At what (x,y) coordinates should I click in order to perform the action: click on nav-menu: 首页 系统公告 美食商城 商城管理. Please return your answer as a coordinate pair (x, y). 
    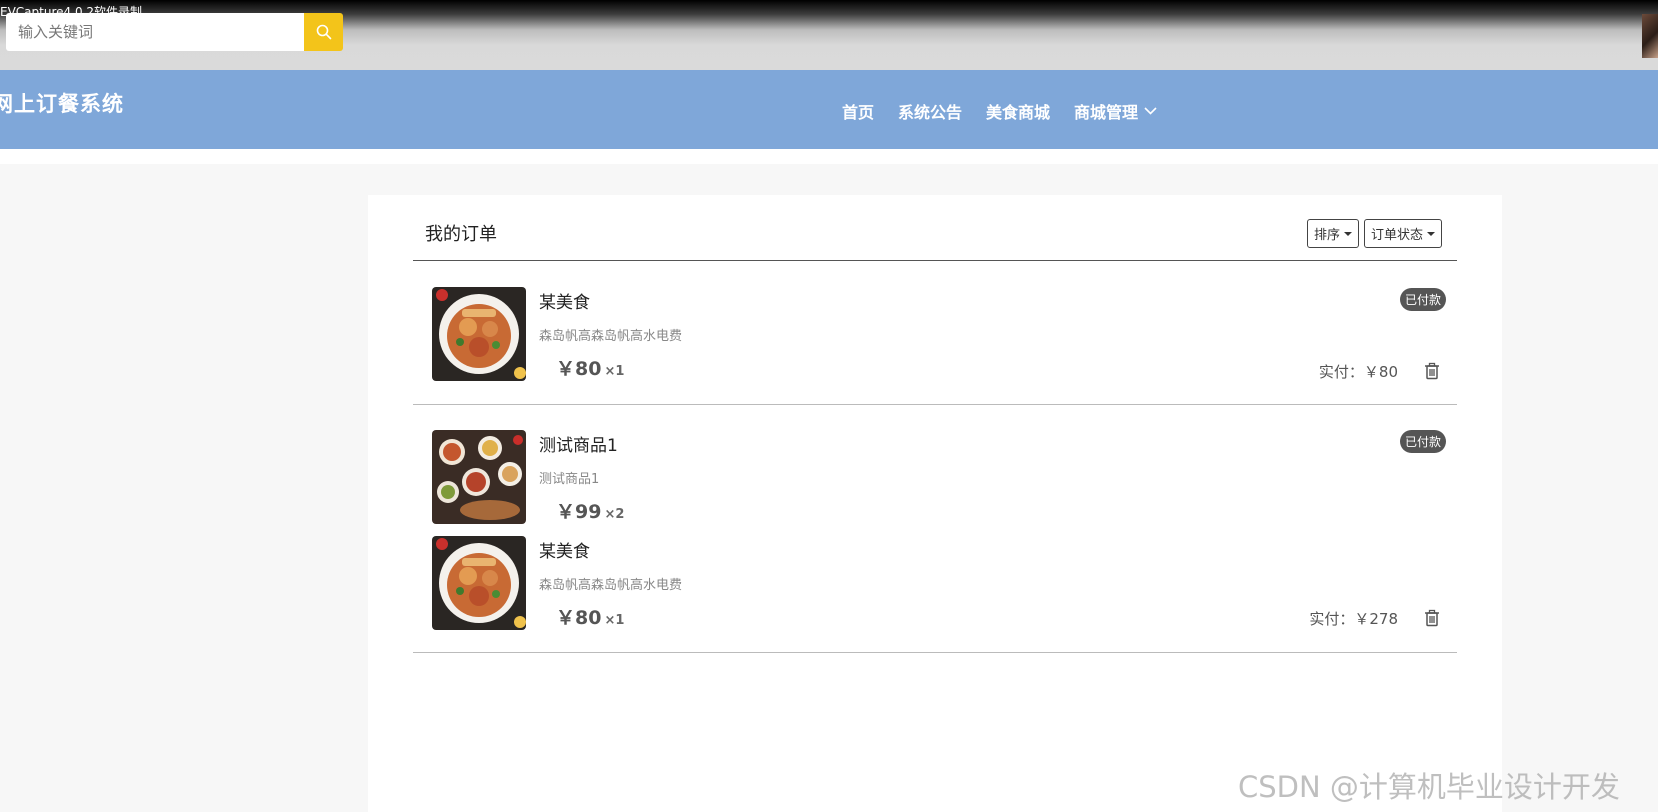
    Looking at the image, I should click on (1011, 111).